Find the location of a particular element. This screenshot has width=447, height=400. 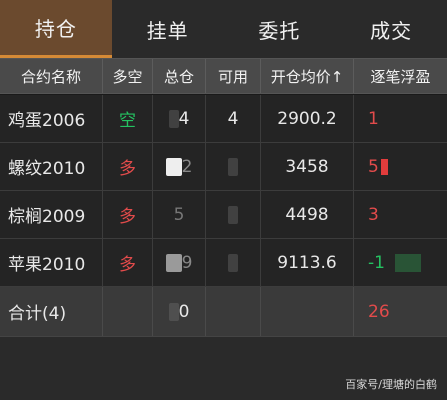

total-position: 2 is located at coordinates (179, 166).